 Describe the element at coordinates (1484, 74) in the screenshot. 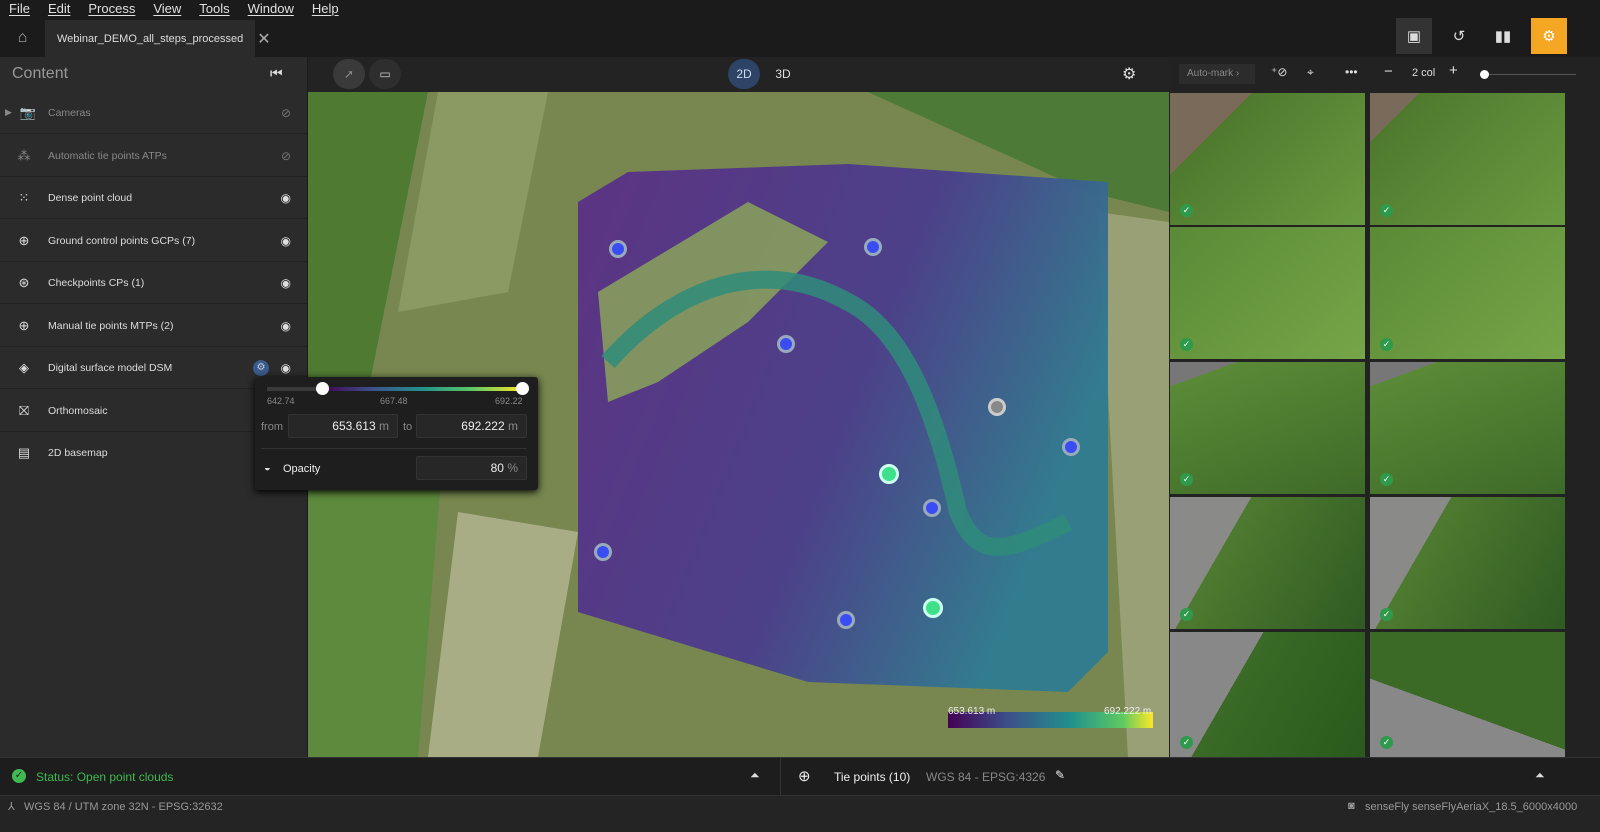

I see `zoom-slider-handle` at that location.